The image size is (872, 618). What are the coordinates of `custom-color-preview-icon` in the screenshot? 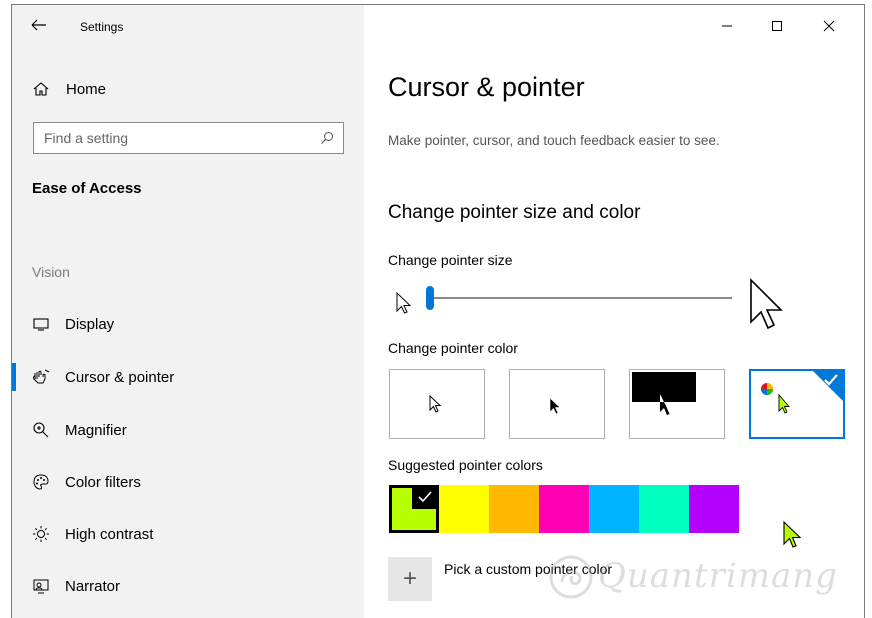 It's located at (802, 392).